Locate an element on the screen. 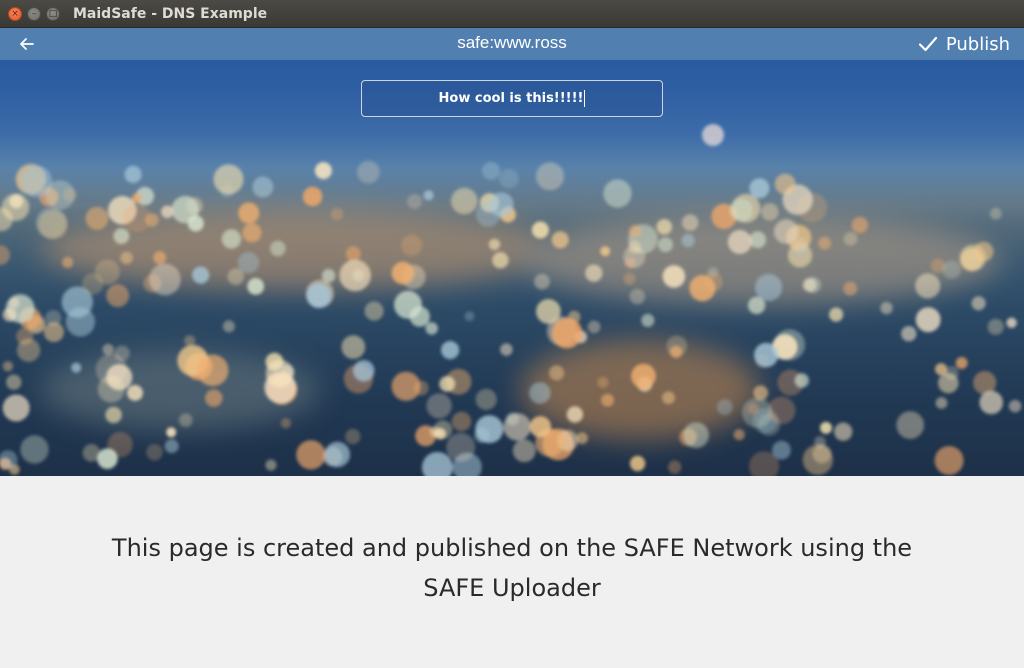 The width and height of the screenshot is (1024, 668). text-caret is located at coordinates (585, 98).